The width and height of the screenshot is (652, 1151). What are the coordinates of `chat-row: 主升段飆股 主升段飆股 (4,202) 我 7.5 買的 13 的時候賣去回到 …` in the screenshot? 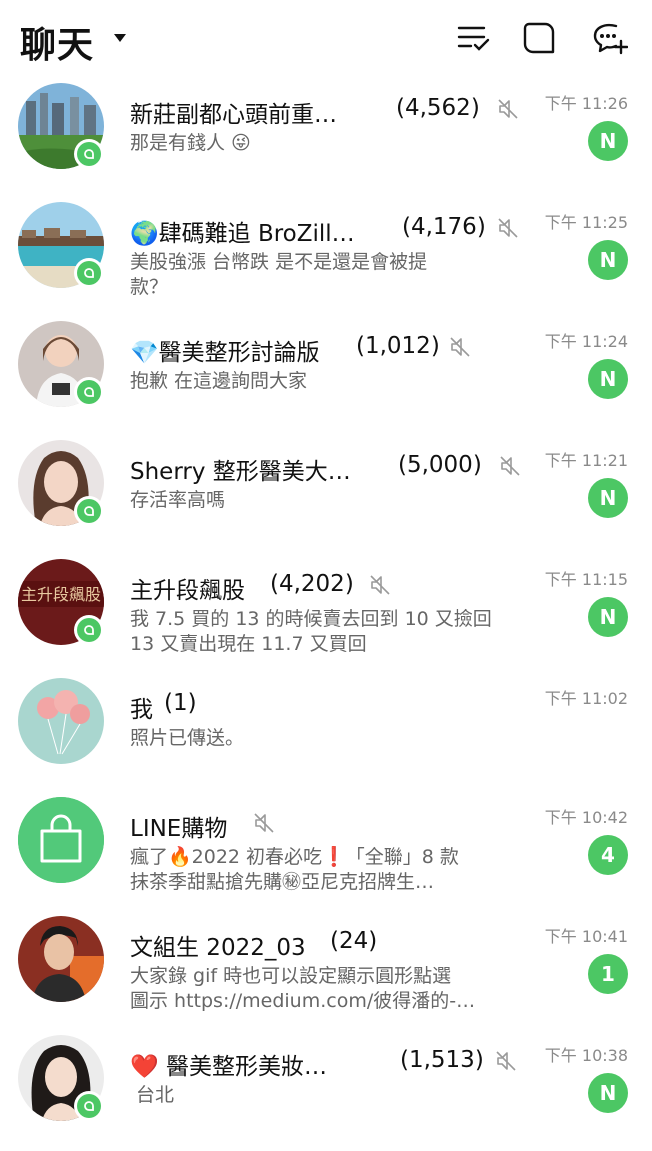 It's located at (326, 615).